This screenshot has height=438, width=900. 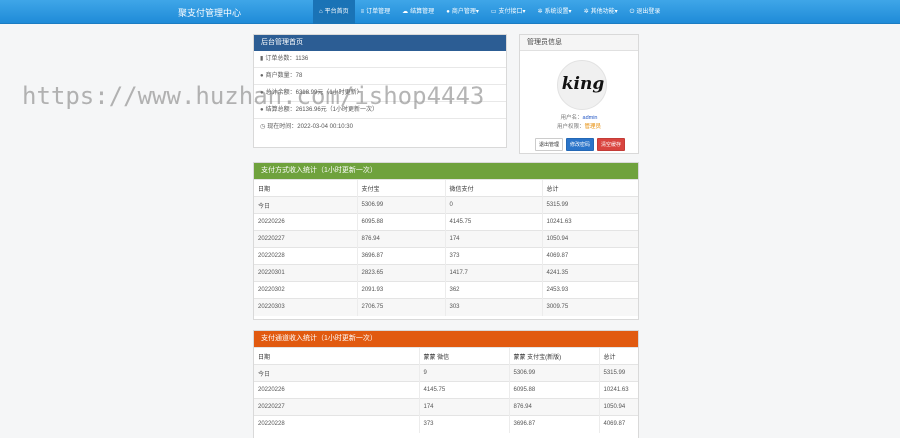 I want to click on username-value: admin, so click(x=590, y=118).